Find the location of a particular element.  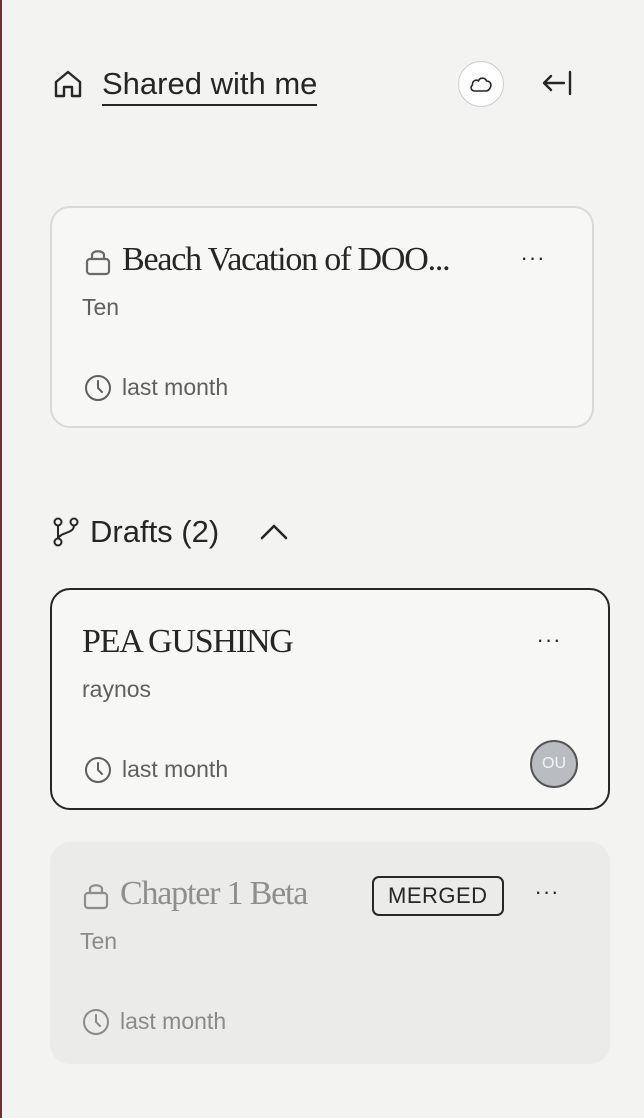

draft-owner: raynos is located at coordinates (117, 689).